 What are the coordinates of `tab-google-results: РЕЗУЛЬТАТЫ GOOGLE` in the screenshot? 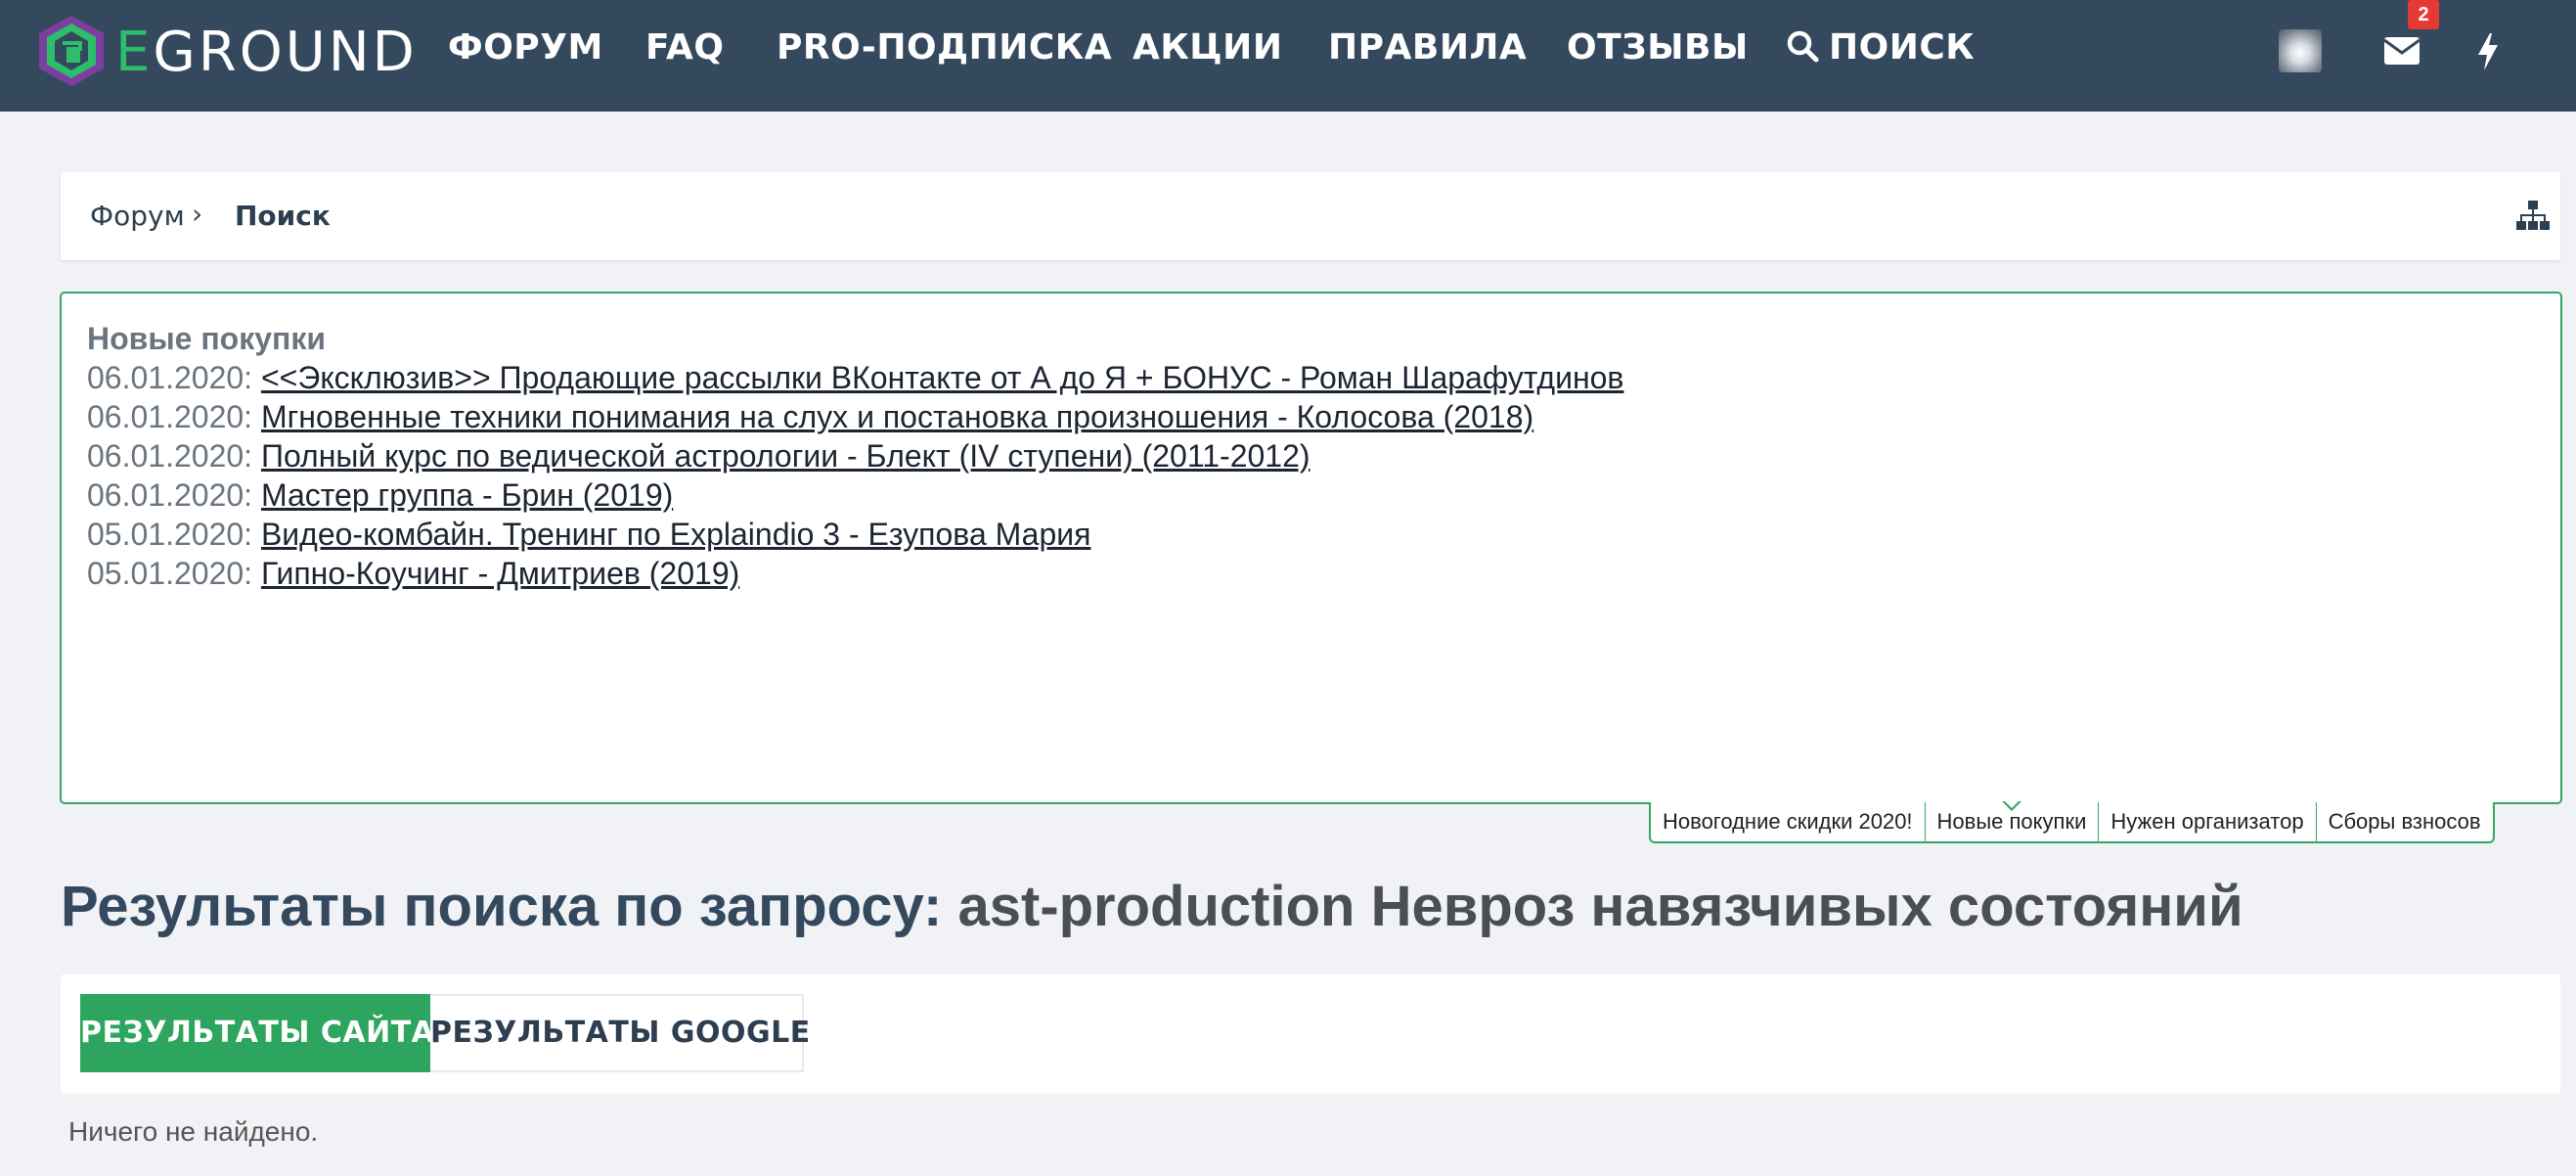 It's located at (620, 1033).